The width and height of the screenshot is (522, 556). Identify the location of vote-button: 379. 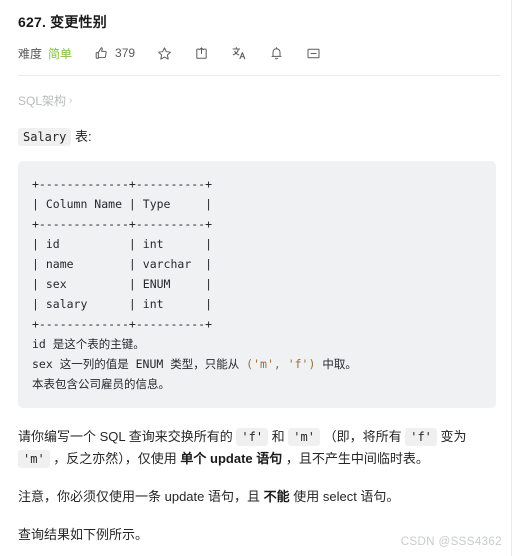
(114, 53).